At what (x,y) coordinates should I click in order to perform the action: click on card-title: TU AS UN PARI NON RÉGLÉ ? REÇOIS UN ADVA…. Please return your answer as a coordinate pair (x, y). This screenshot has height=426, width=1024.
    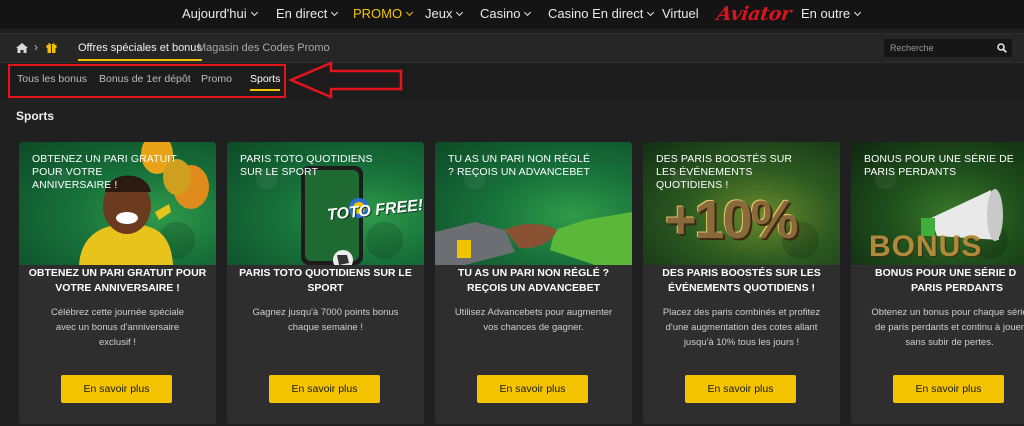
    Looking at the image, I should click on (533, 280).